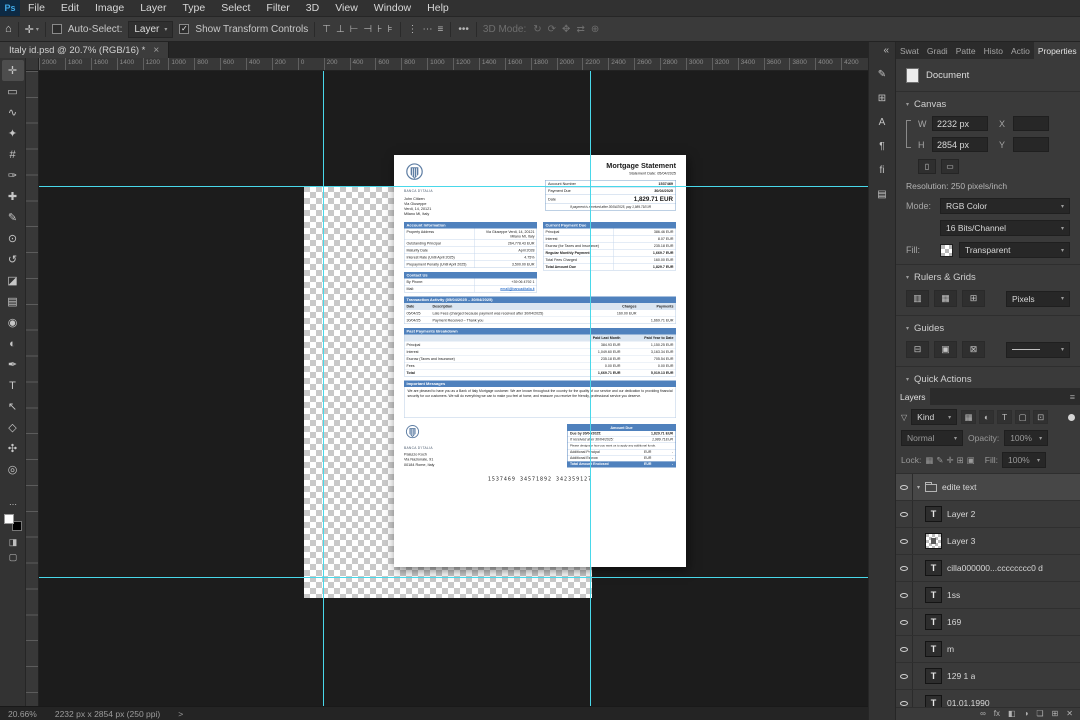 This screenshot has width=1080, height=720. Describe the element at coordinates (917, 298) in the screenshot. I see `toggle-rulers-icon: ▥` at that location.